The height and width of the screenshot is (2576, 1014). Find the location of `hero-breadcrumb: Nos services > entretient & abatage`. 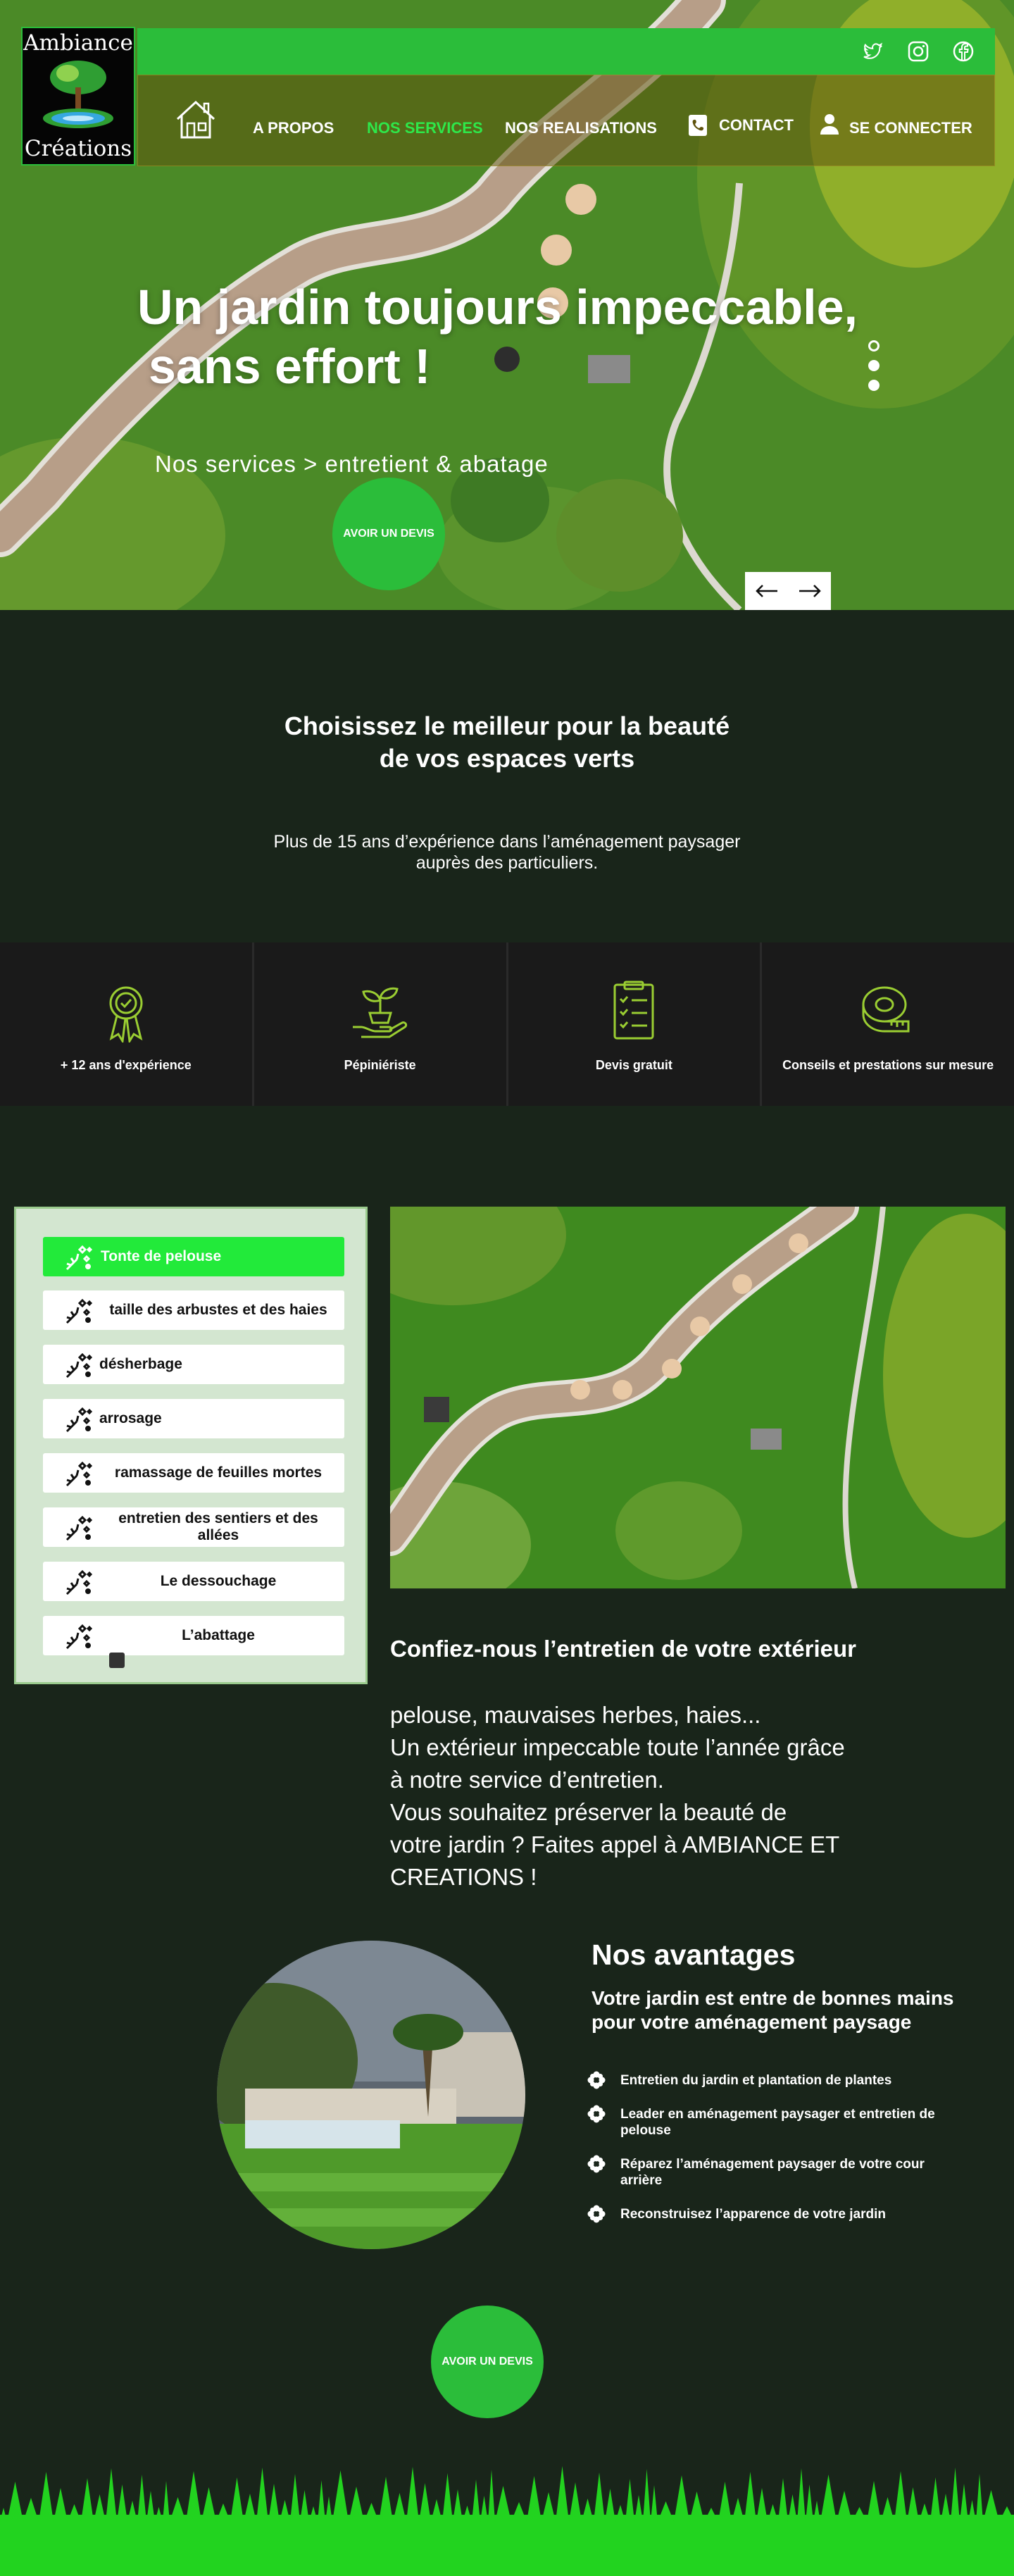

hero-breadcrumb: Nos services > entretient & abatage is located at coordinates (352, 464).